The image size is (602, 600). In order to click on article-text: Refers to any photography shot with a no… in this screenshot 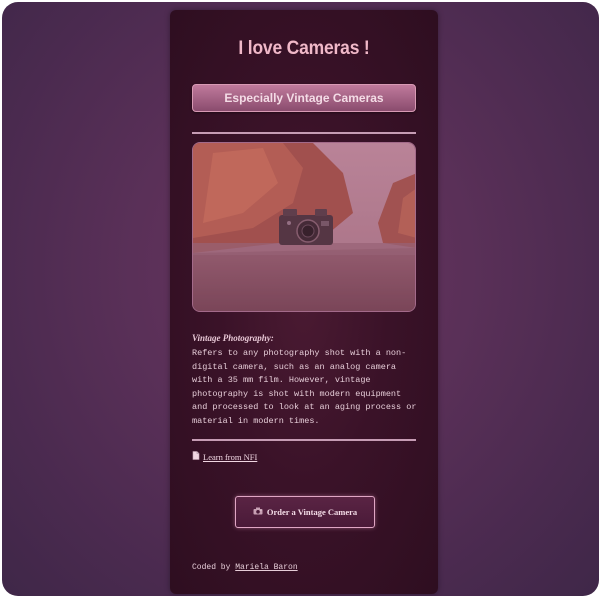, I will do `click(304, 387)`.